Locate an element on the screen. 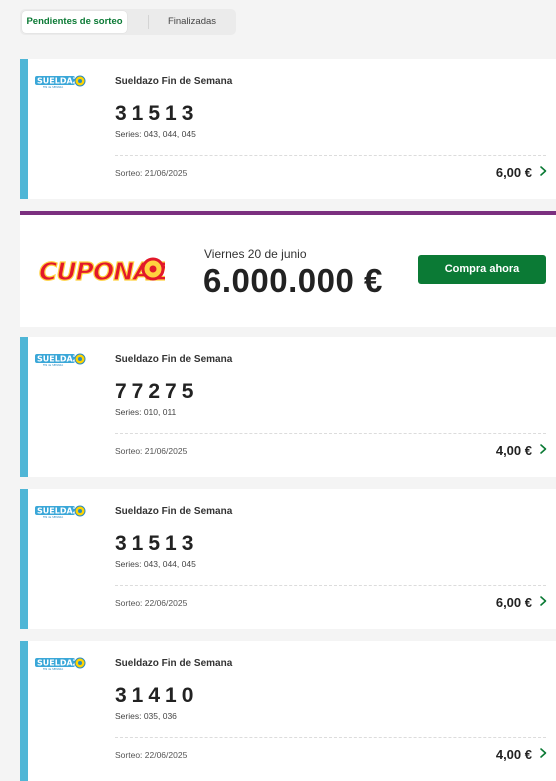  promo-jackpot: 6.000.000 € is located at coordinates (293, 280).